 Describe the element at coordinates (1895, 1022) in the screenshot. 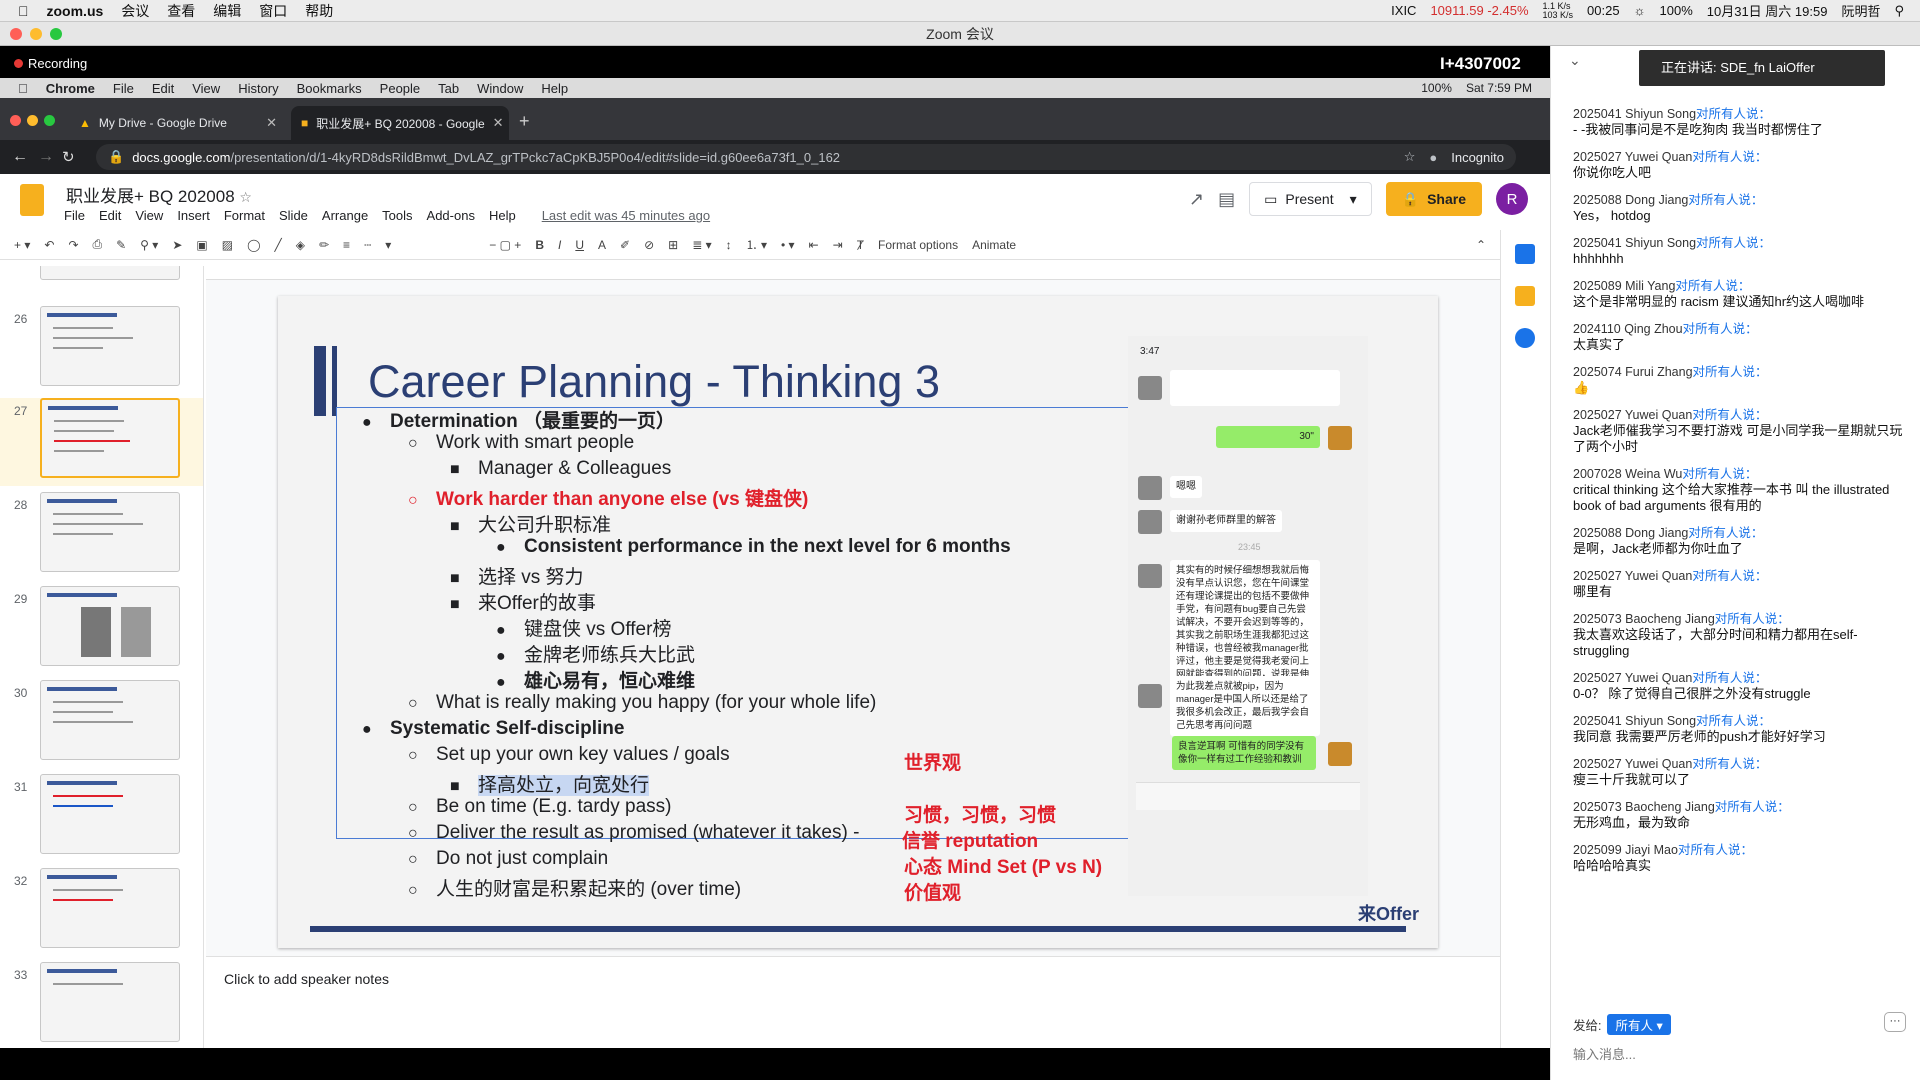

I see `more-options-icon: ···` at that location.